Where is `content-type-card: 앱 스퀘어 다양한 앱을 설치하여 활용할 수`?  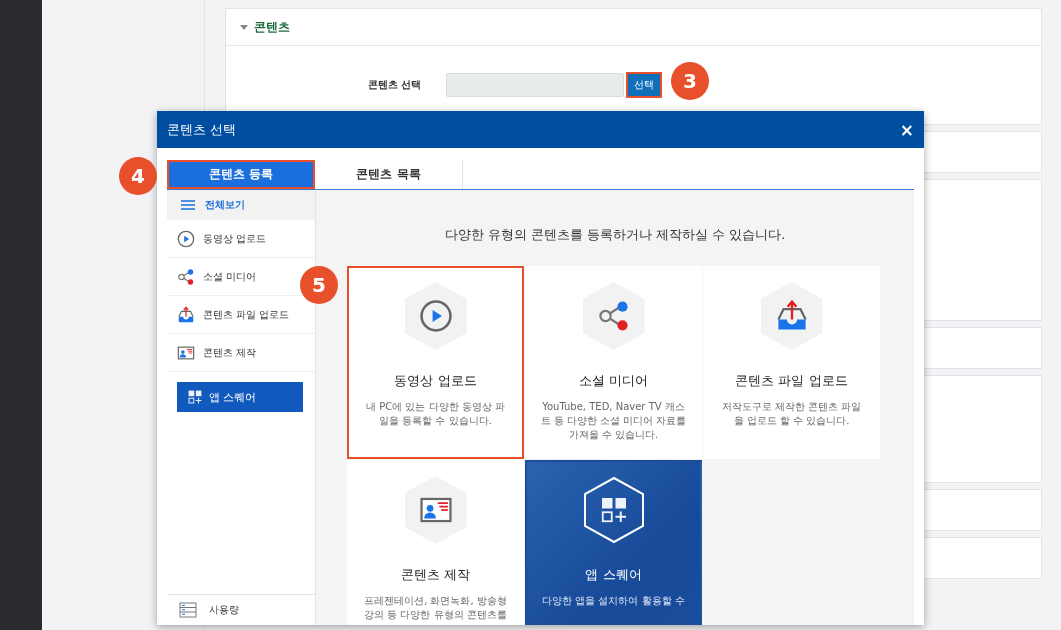
content-type-card: 앱 스퀘어 다양한 앱을 설치하여 활용할 수 is located at coordinates (613, 542).